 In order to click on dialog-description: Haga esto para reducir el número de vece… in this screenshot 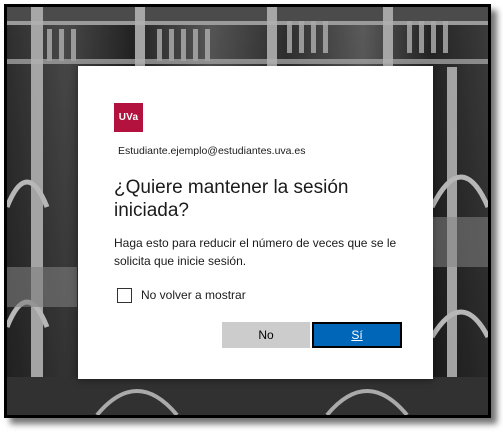, I will do `click(255, 252)`.